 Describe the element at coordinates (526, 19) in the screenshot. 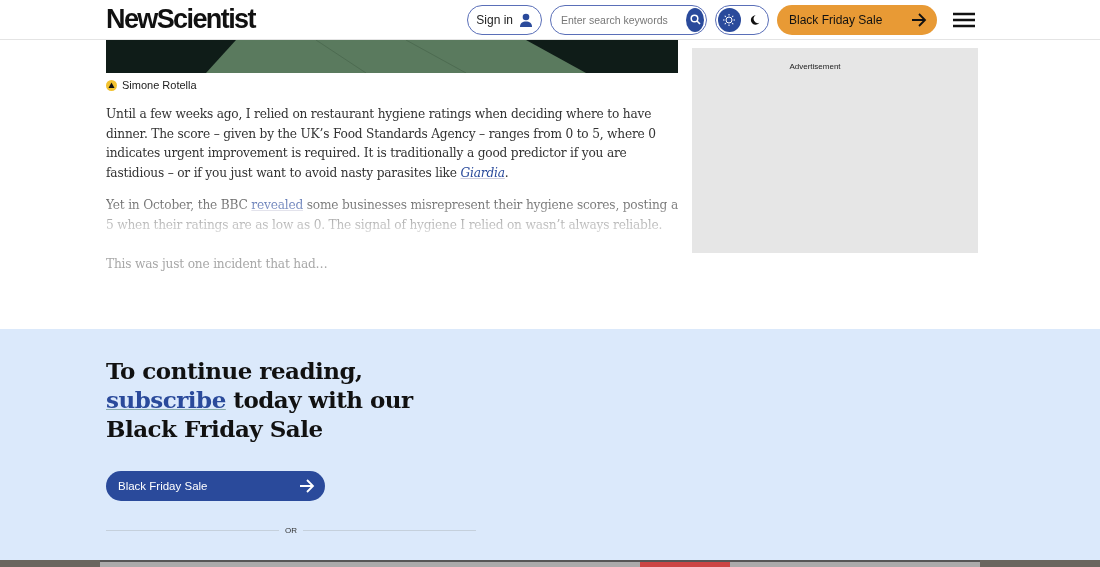

I see `user-icon` at that location.